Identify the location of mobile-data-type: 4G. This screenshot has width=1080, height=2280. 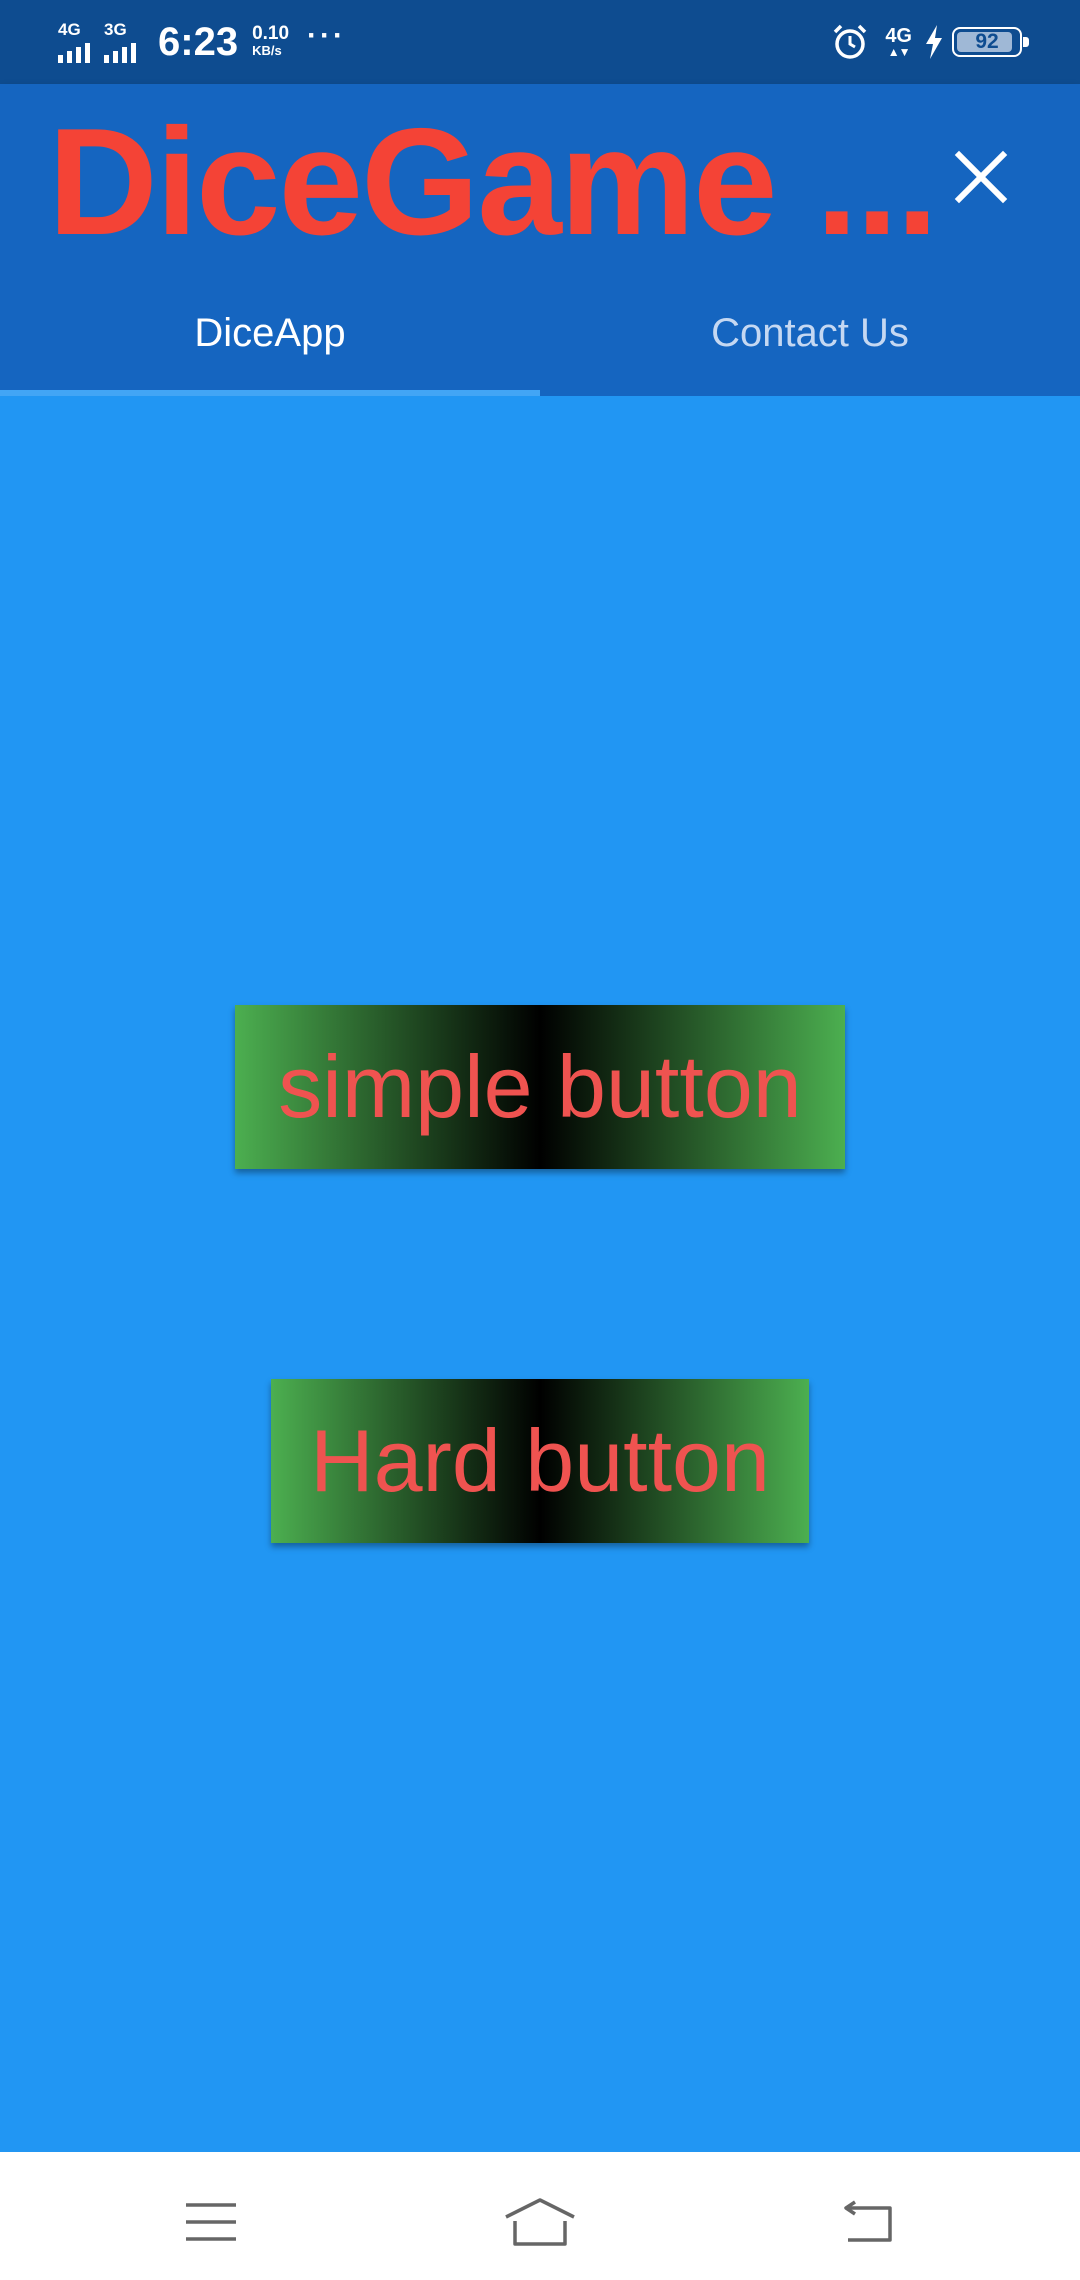
(898, 36).